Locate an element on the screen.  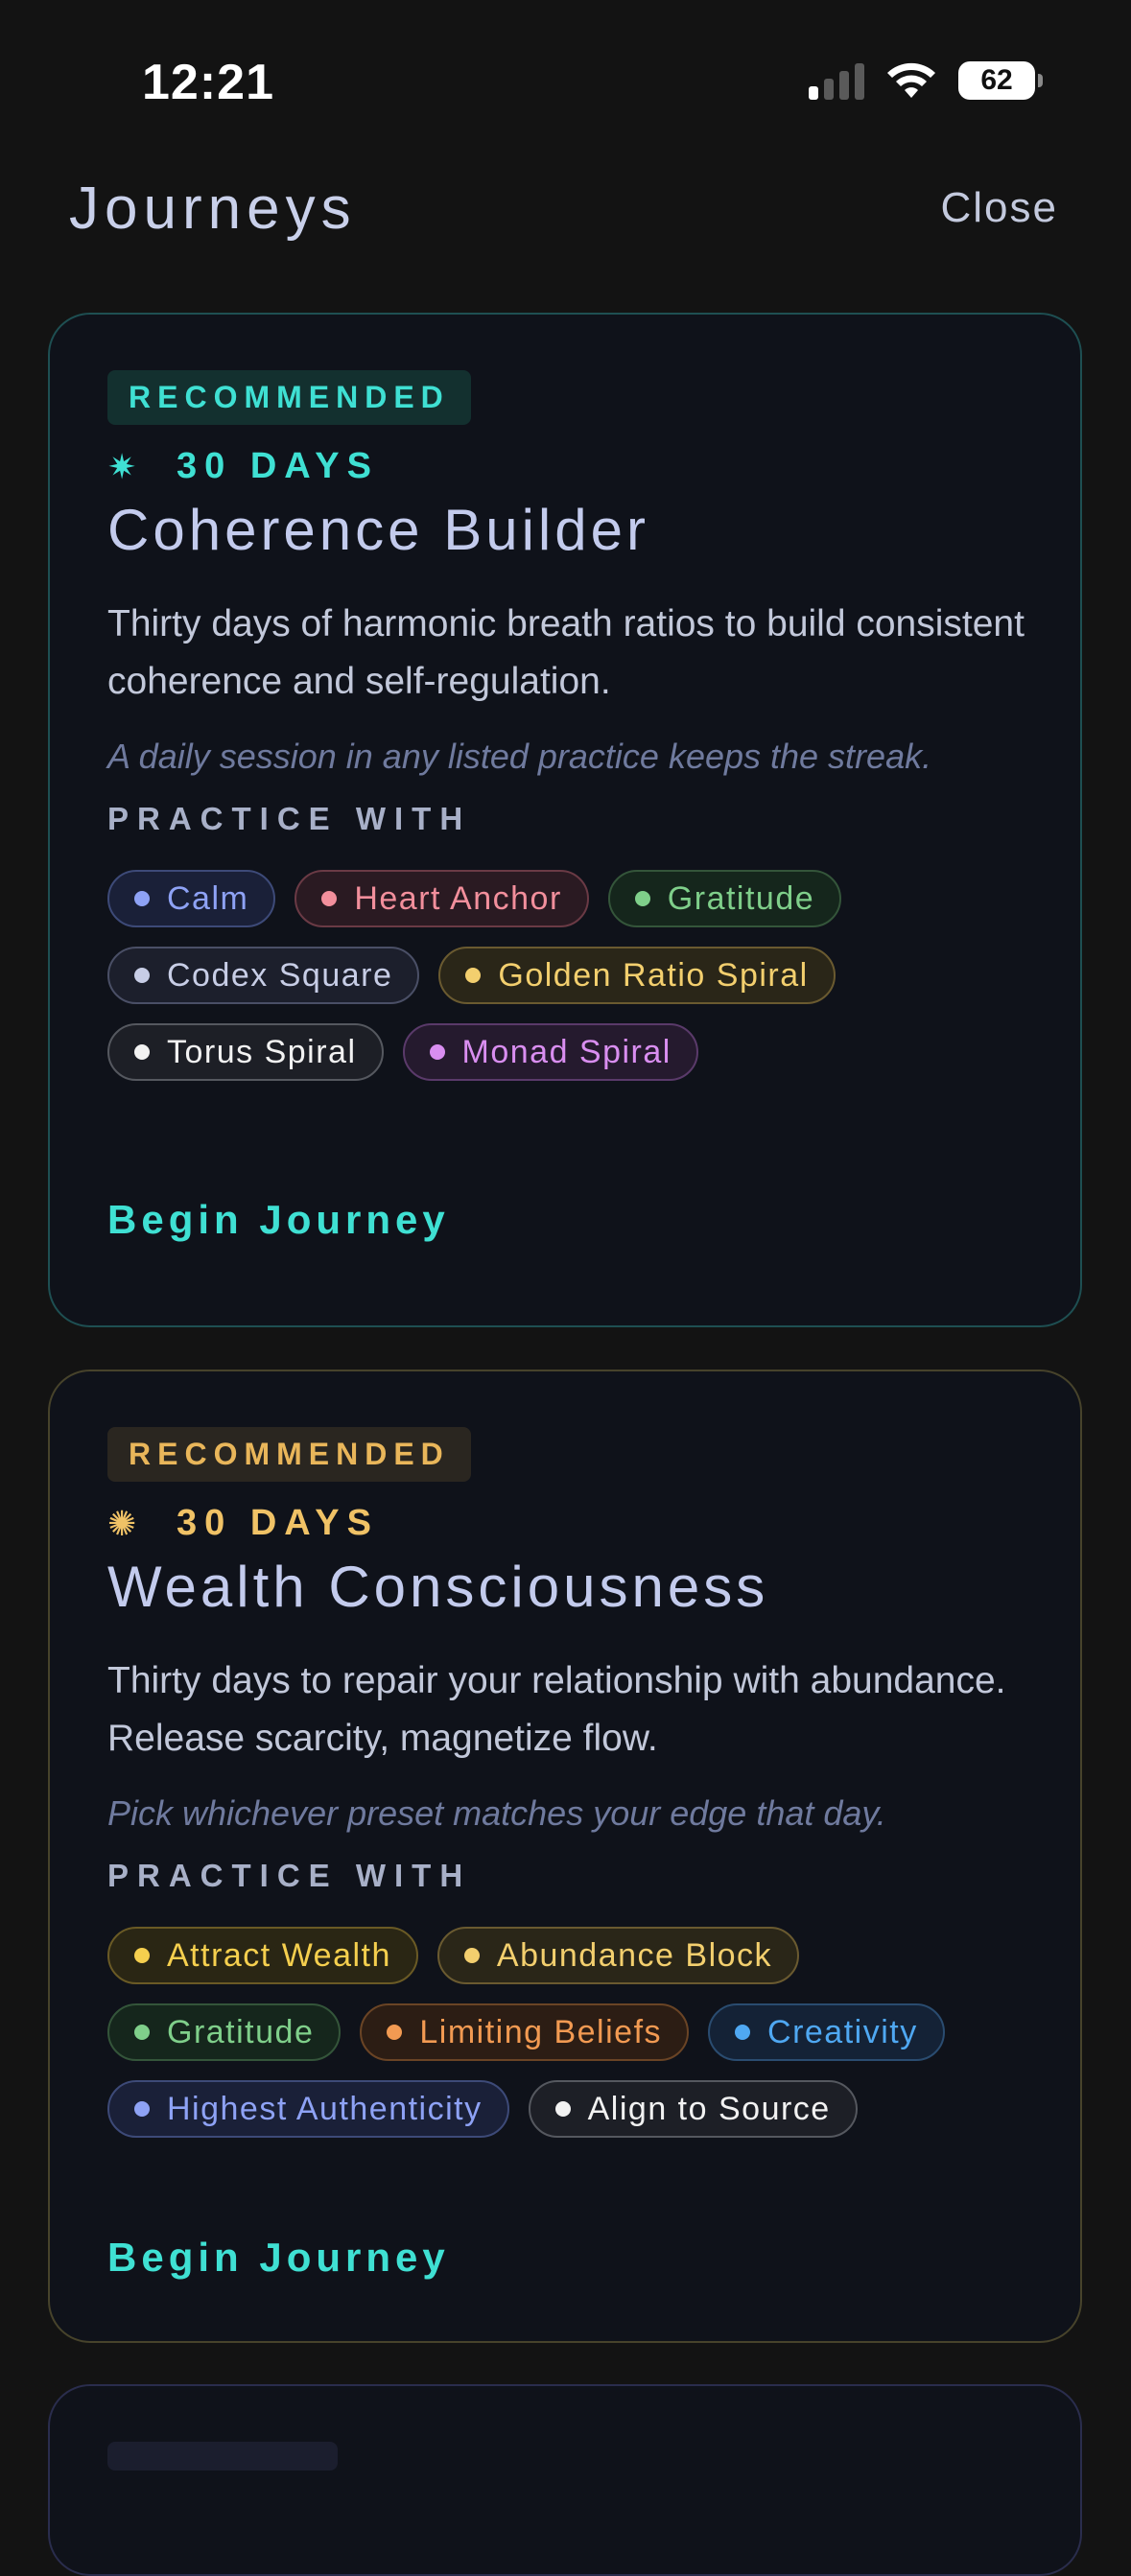
practice-chip-label: Limiting Beliefs is located at coordinates (541, 2031).